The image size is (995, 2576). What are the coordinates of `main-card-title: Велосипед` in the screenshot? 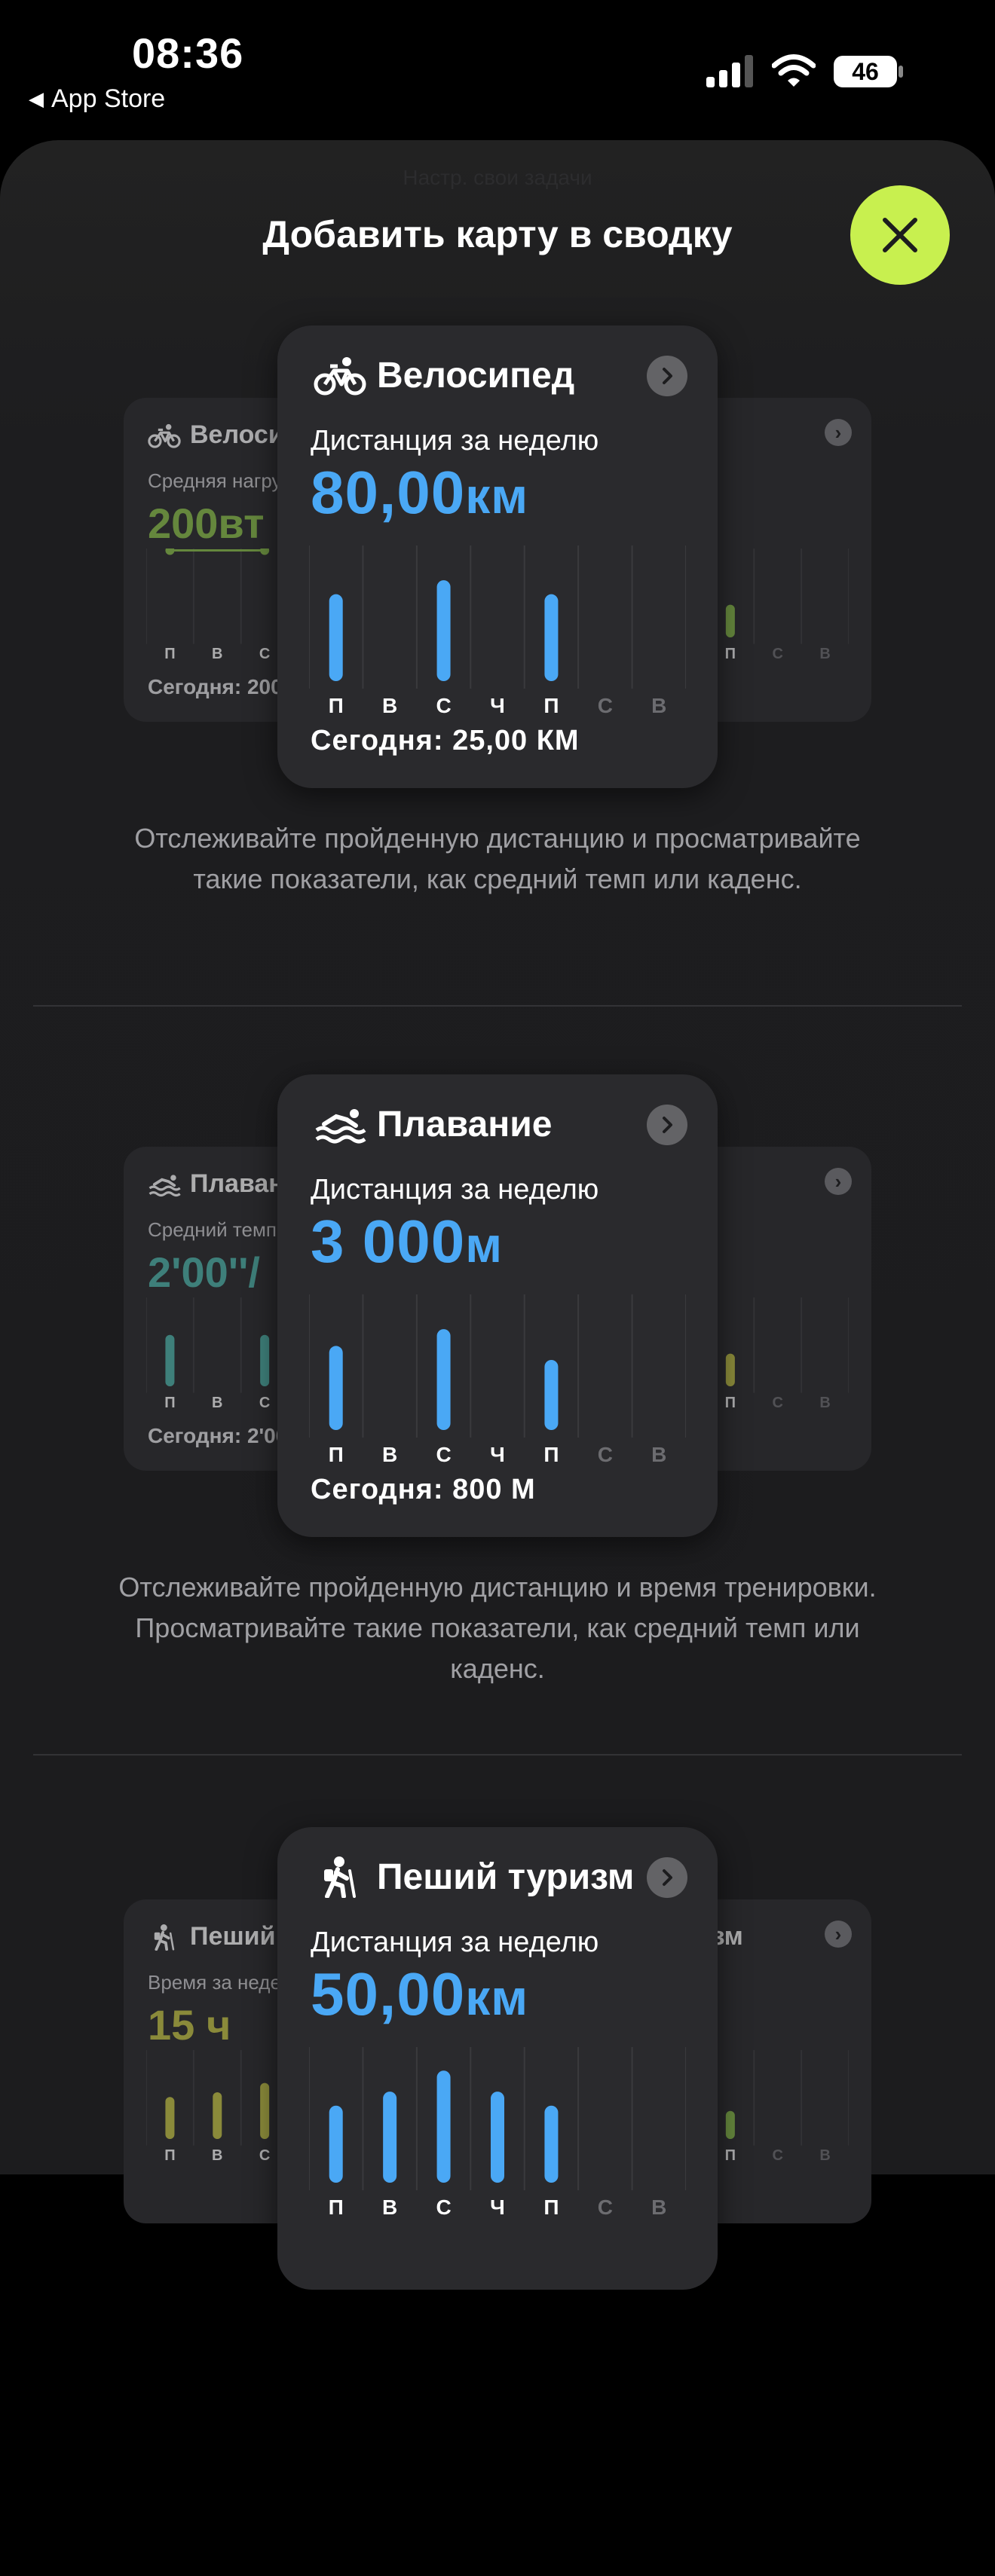 It's located at (444, 375).